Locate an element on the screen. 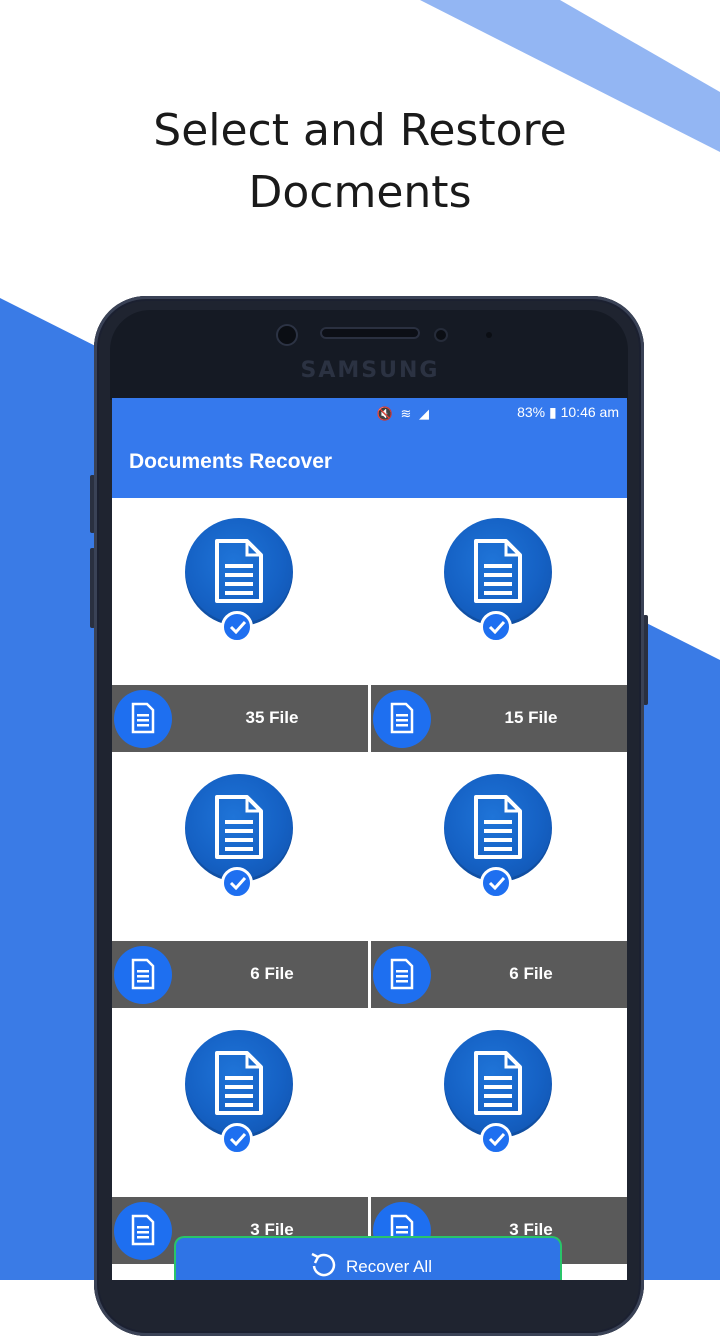 This screenshot has height=1336, width=720. recover-all-label: Recover All is located at coordinates (389, 1266).